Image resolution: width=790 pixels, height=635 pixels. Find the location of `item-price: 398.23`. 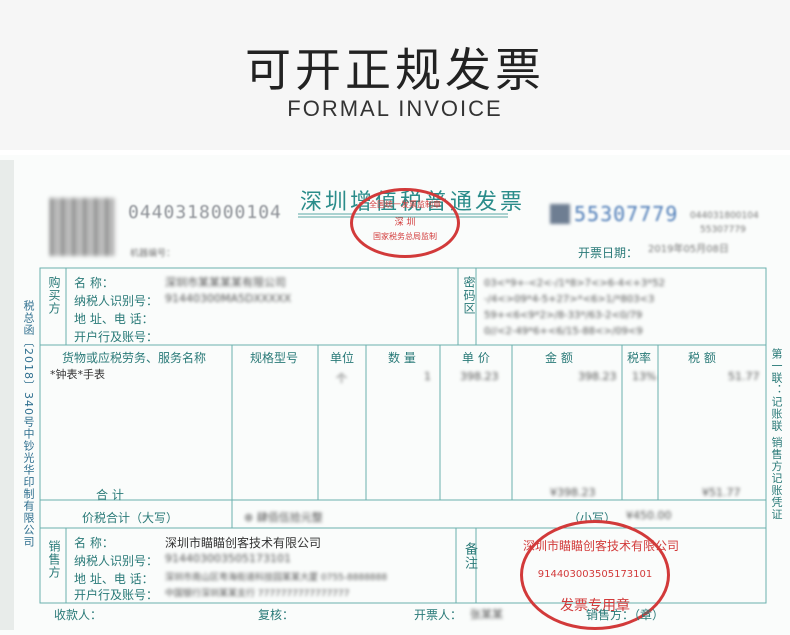

item-price: 398.23 is located at coordinates (479, 376).